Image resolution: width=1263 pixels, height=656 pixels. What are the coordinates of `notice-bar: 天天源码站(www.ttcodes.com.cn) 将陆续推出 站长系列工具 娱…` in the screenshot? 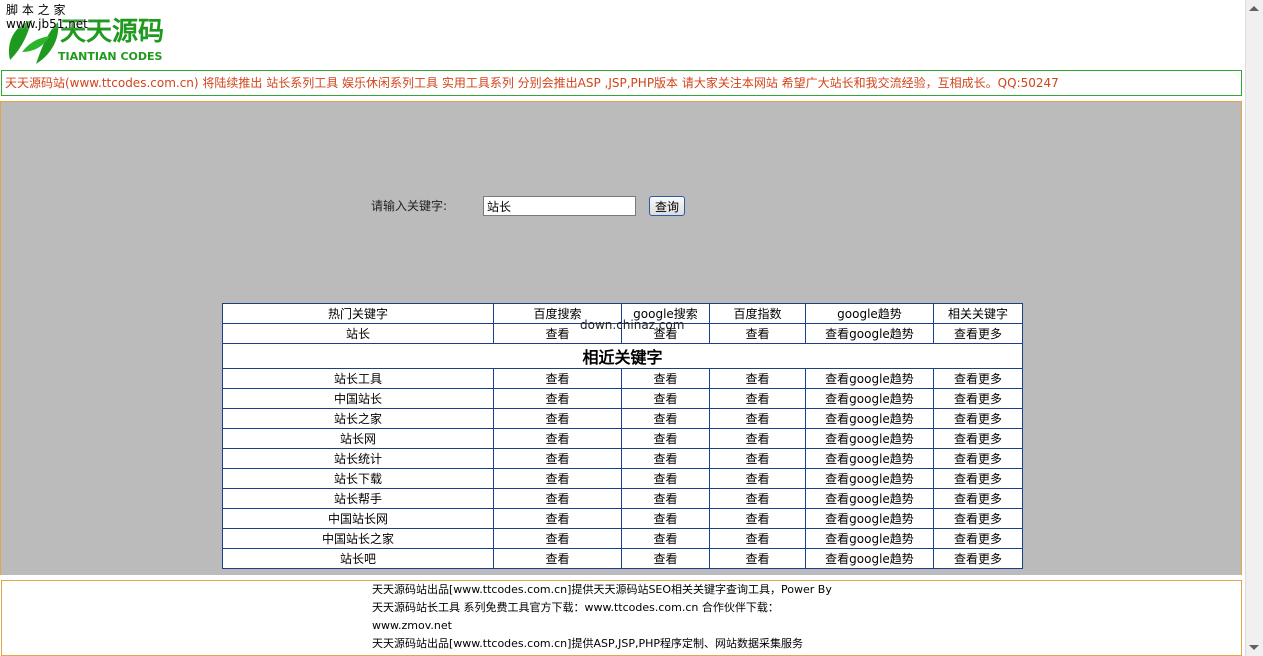 It's located at (621, 83).